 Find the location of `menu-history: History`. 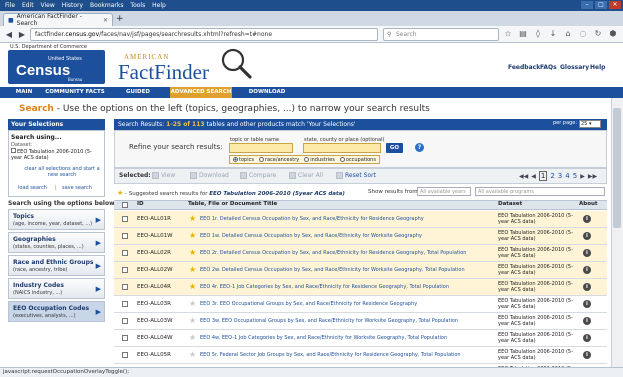

menu-history: History is located at coordinates (72, 5).